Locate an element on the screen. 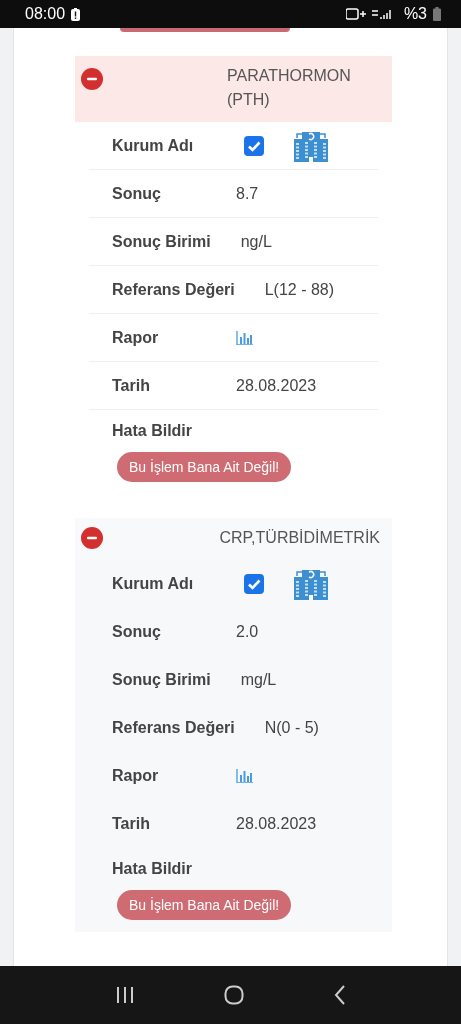 The width and height of the screenshot is (461, 1024). field-value: ng/L is located at coordinates (256, 241).